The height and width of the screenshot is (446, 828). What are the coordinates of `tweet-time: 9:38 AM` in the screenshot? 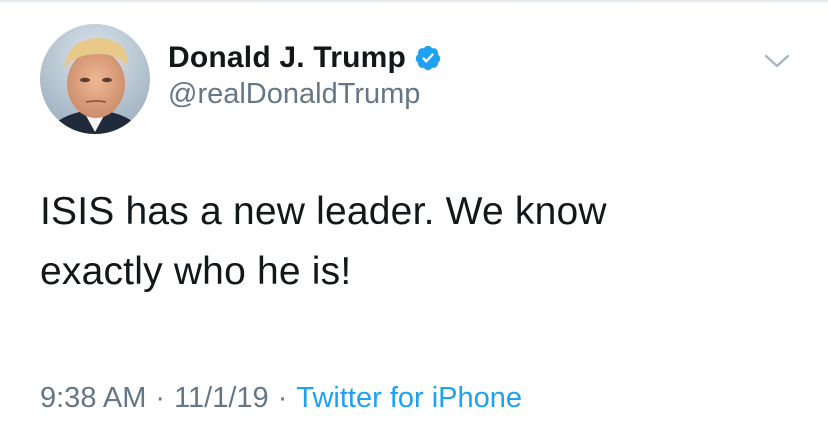 It's located at (93, 398).